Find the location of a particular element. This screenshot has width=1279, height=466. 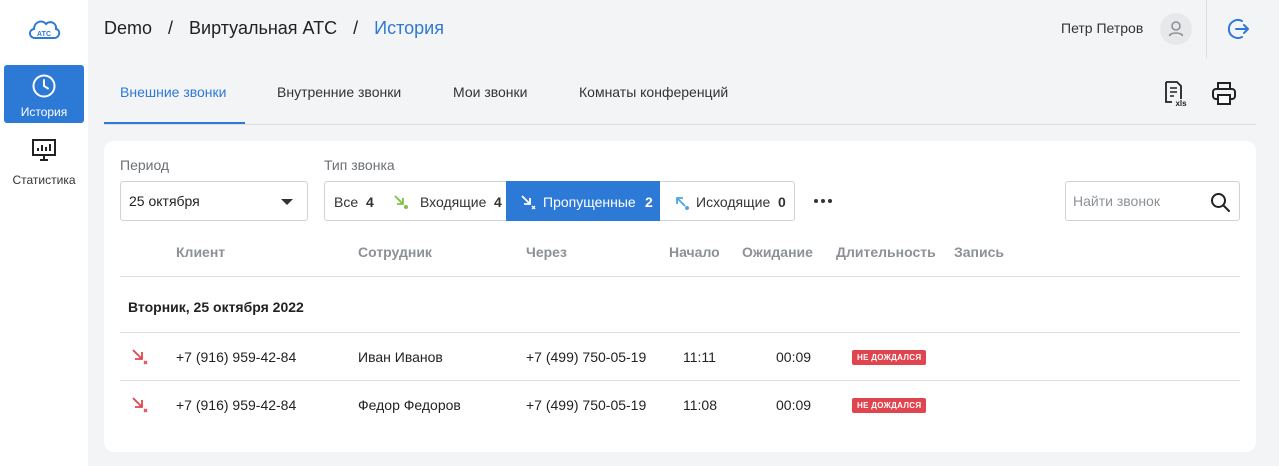

search-box is located at coordinates (1152, 201).